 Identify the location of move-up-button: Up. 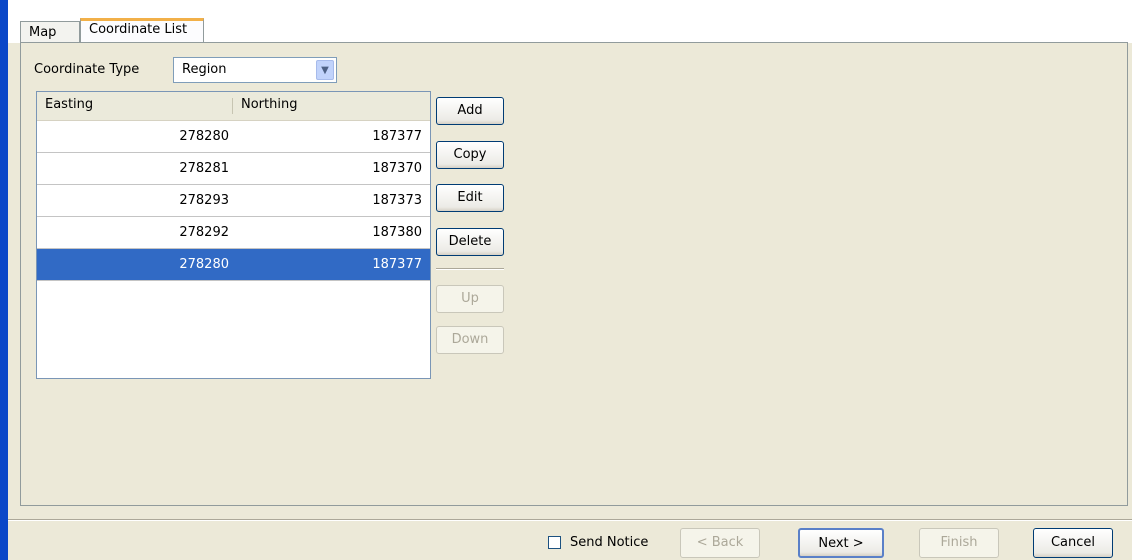
(470, 299).